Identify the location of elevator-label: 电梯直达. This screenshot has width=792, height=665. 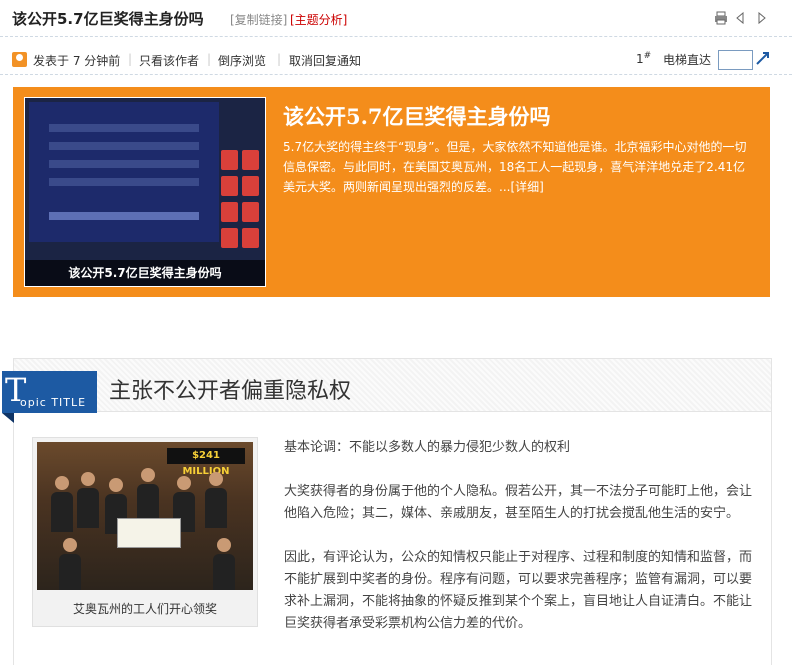
(687, 60).